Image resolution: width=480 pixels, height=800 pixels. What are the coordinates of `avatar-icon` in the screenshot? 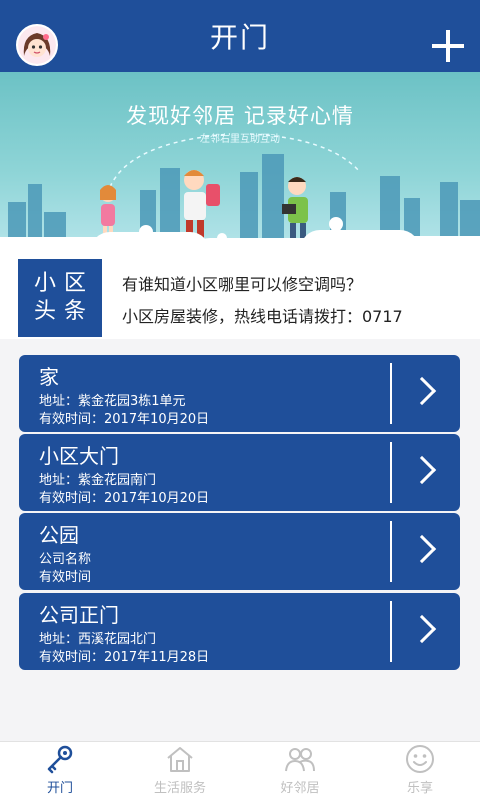 It's located at (37, 45).